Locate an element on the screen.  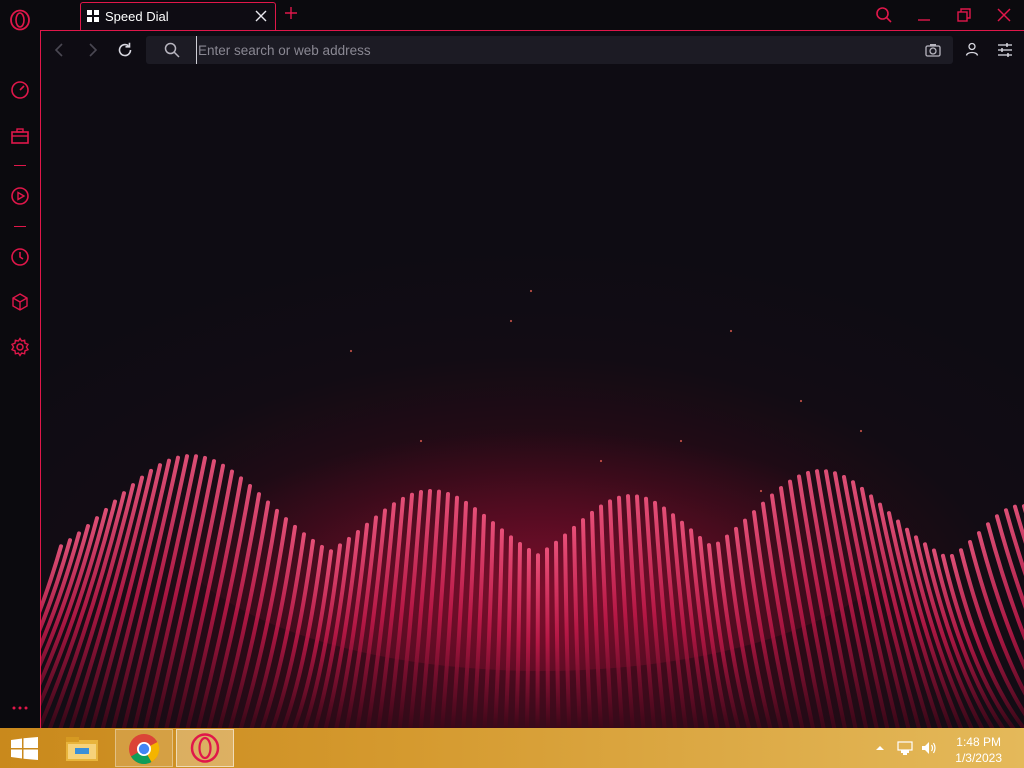
clock-time: 1:48 PM is located at coordinates (978, 742).